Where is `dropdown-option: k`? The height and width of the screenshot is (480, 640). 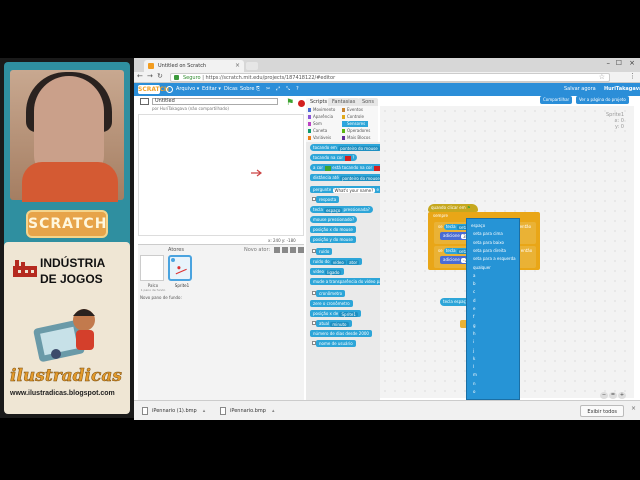 dropdown-option: k is located at coordinates (474, 358).